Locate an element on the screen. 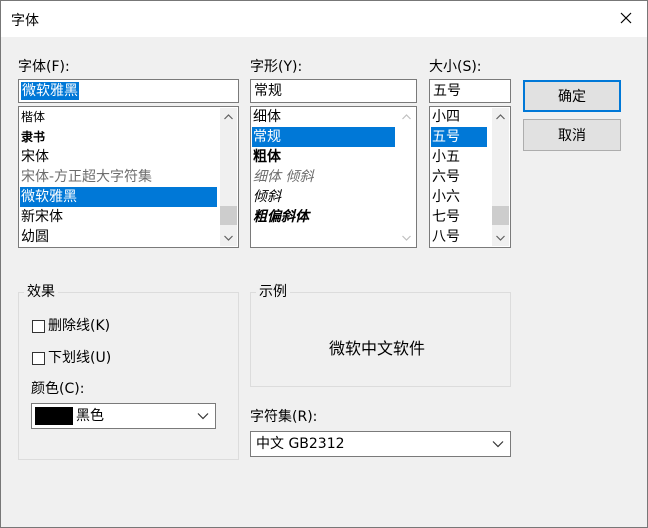 Image resolution: width=648 pixels, height=528 pixels. effects-title: 效果 is located at coordinates (41, 292).